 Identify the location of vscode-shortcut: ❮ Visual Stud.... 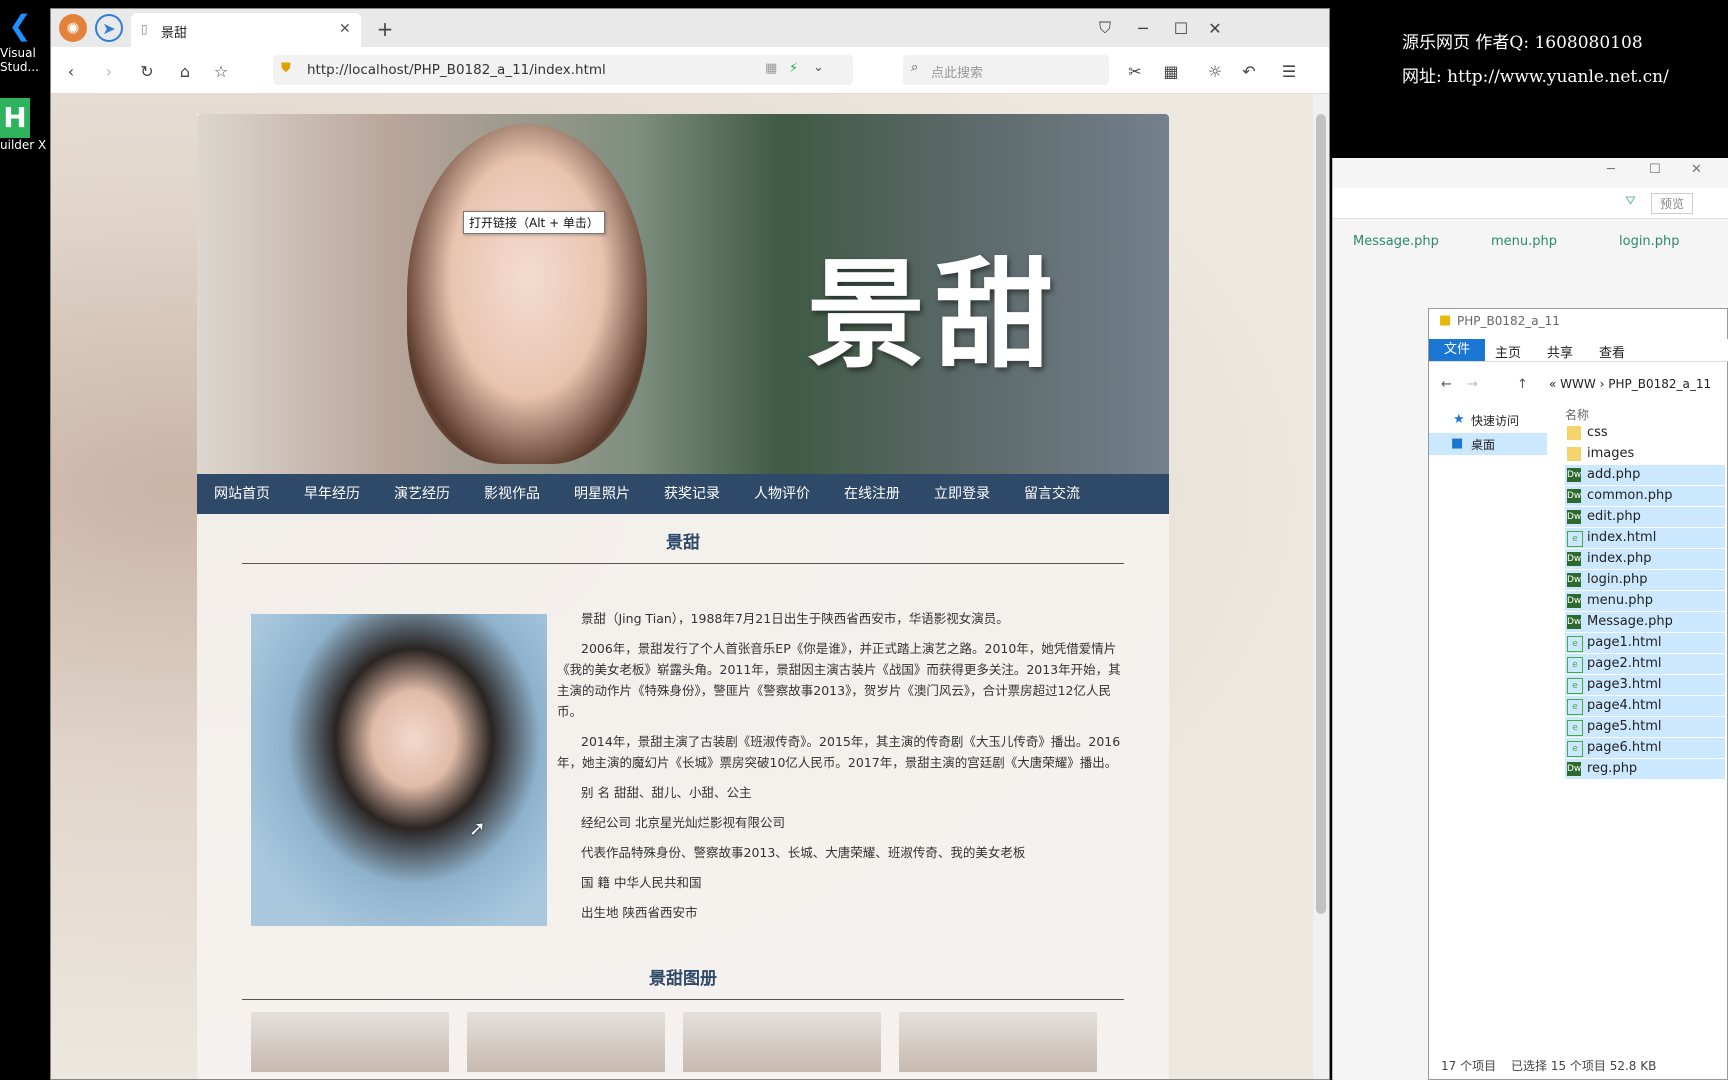
(24, 40).